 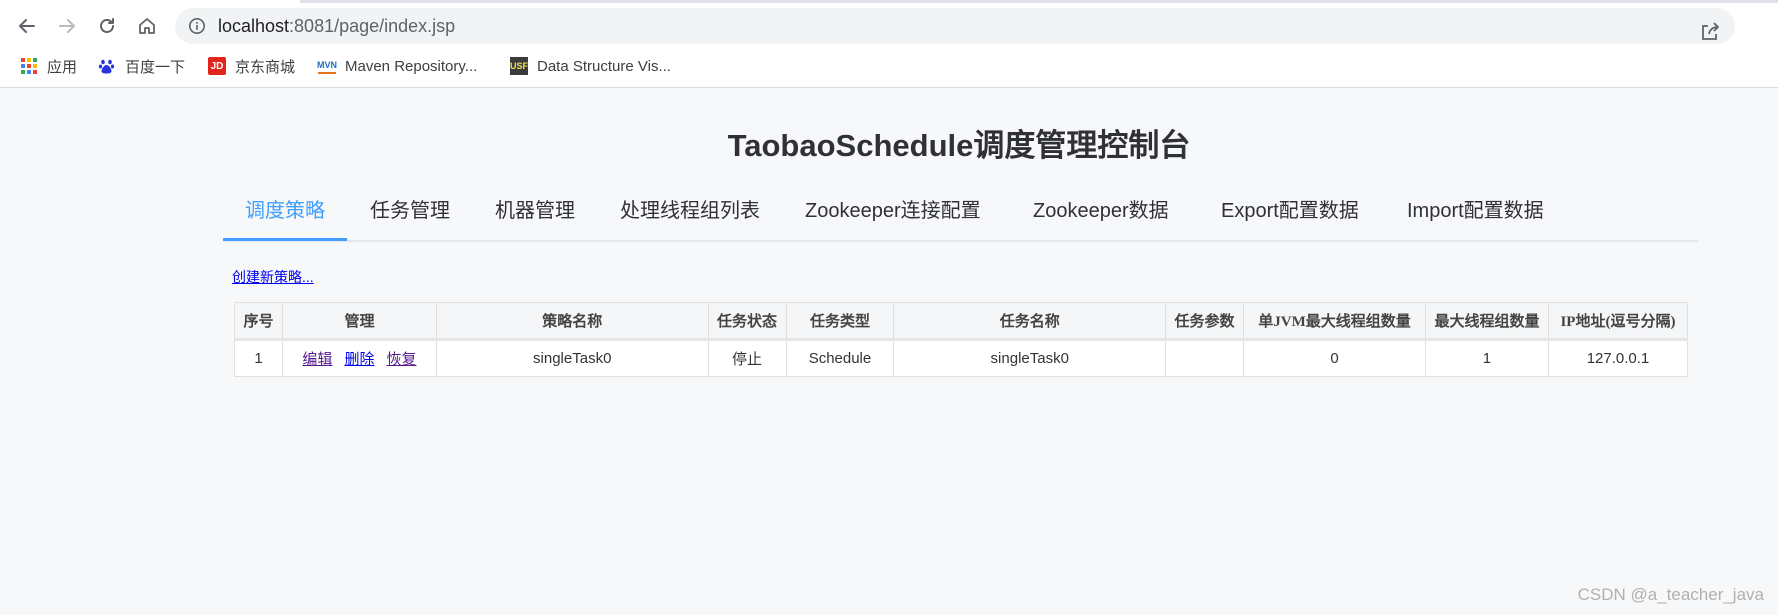 I want to click on reload-button, so click(x=107, y=26).